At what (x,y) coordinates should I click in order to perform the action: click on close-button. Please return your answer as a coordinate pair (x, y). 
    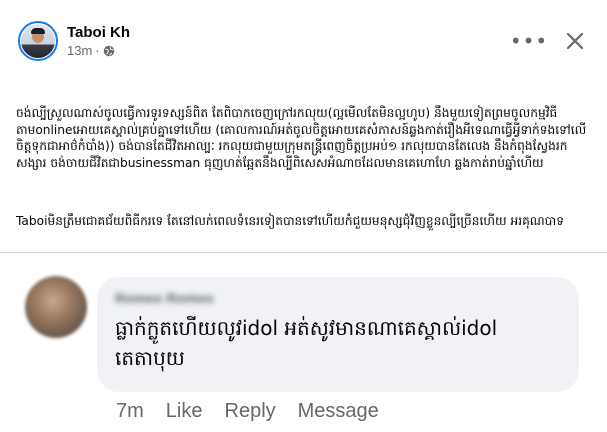
    Looking at the image, I should click on (575, 41).